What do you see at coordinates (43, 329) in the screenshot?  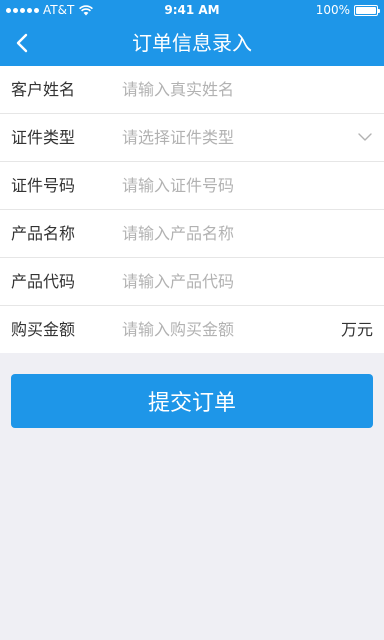 I see `purchase-amount-label: 购买金额` at bounding box center [43, 329].